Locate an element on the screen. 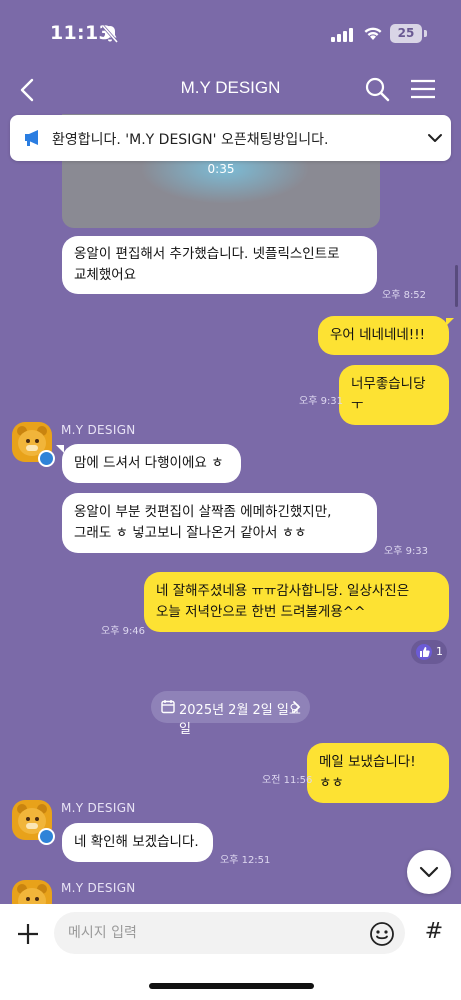 The height and width of the screenshot is (1000, 461). message-text: 맘에 드셔서 다행이에요 ㅎ is located at coordinates (149, 463).